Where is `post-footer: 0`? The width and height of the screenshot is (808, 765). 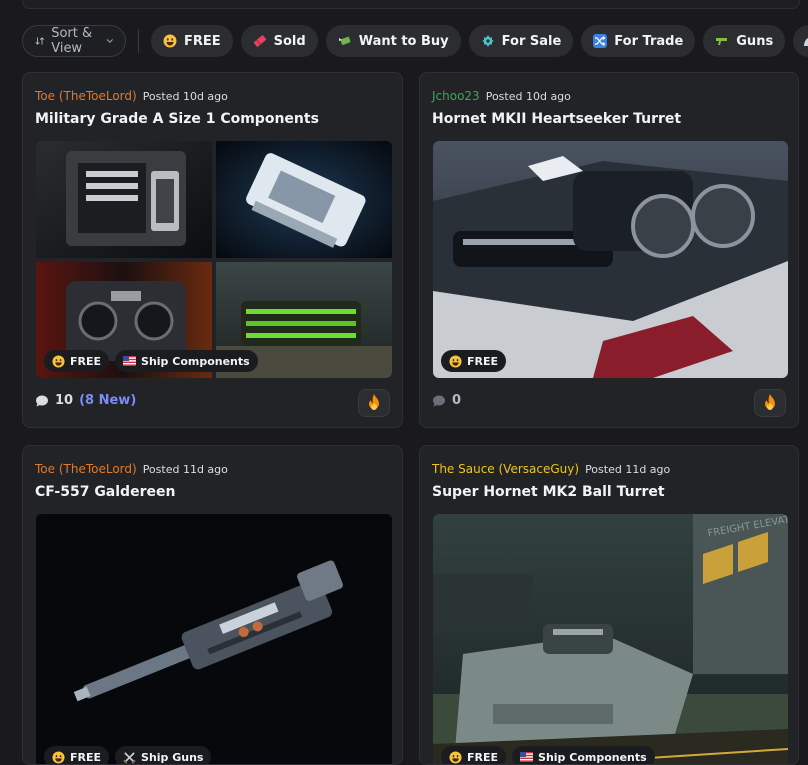
post-footer: 0 is located at coordinates (446, 400).